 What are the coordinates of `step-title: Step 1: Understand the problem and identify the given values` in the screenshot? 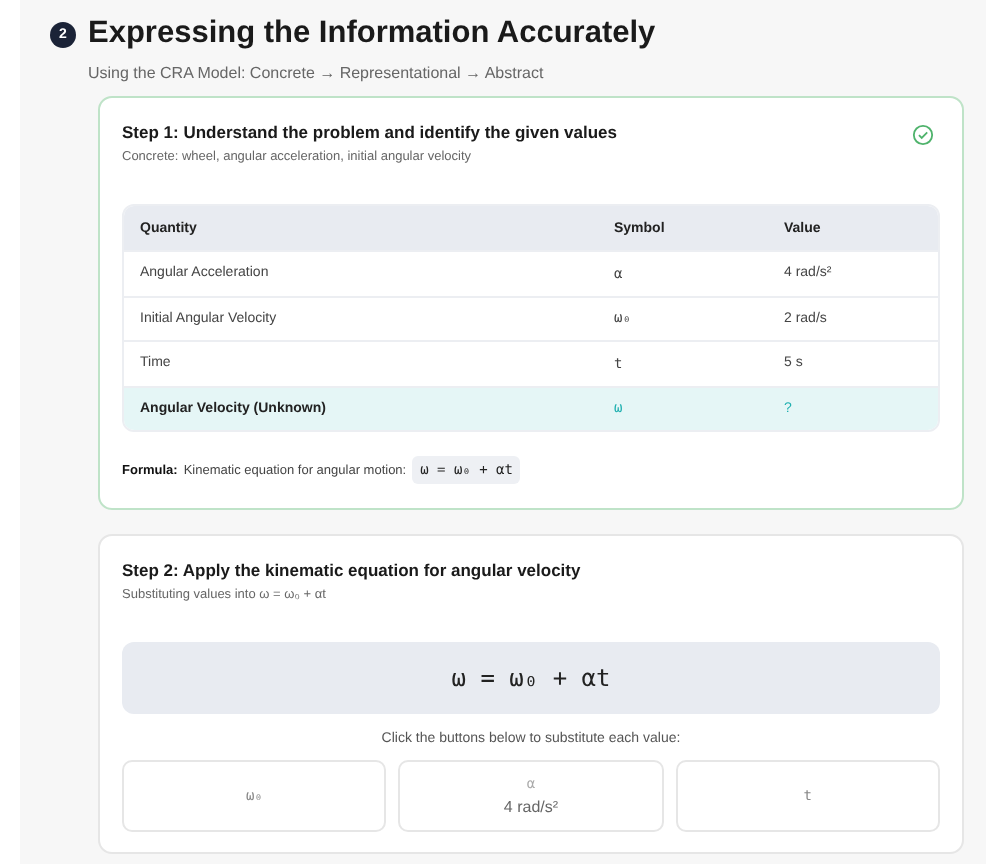 It's located at (369, 132).